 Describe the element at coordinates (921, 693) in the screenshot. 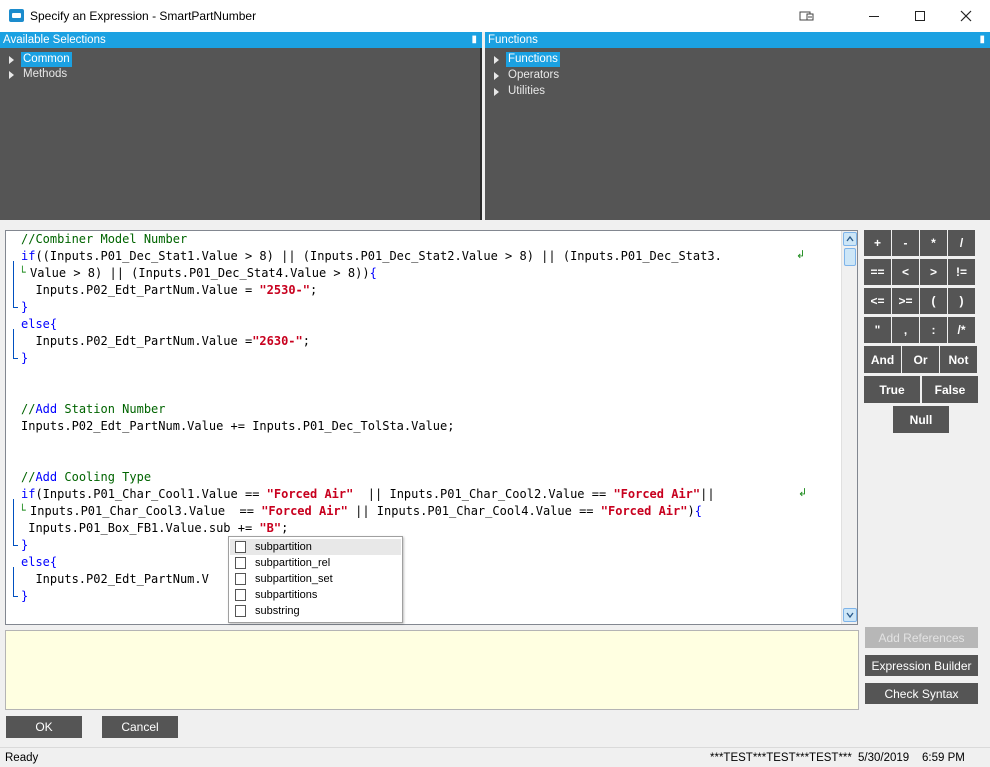

I see `check-syntax-button: Check Syntax` at that location.